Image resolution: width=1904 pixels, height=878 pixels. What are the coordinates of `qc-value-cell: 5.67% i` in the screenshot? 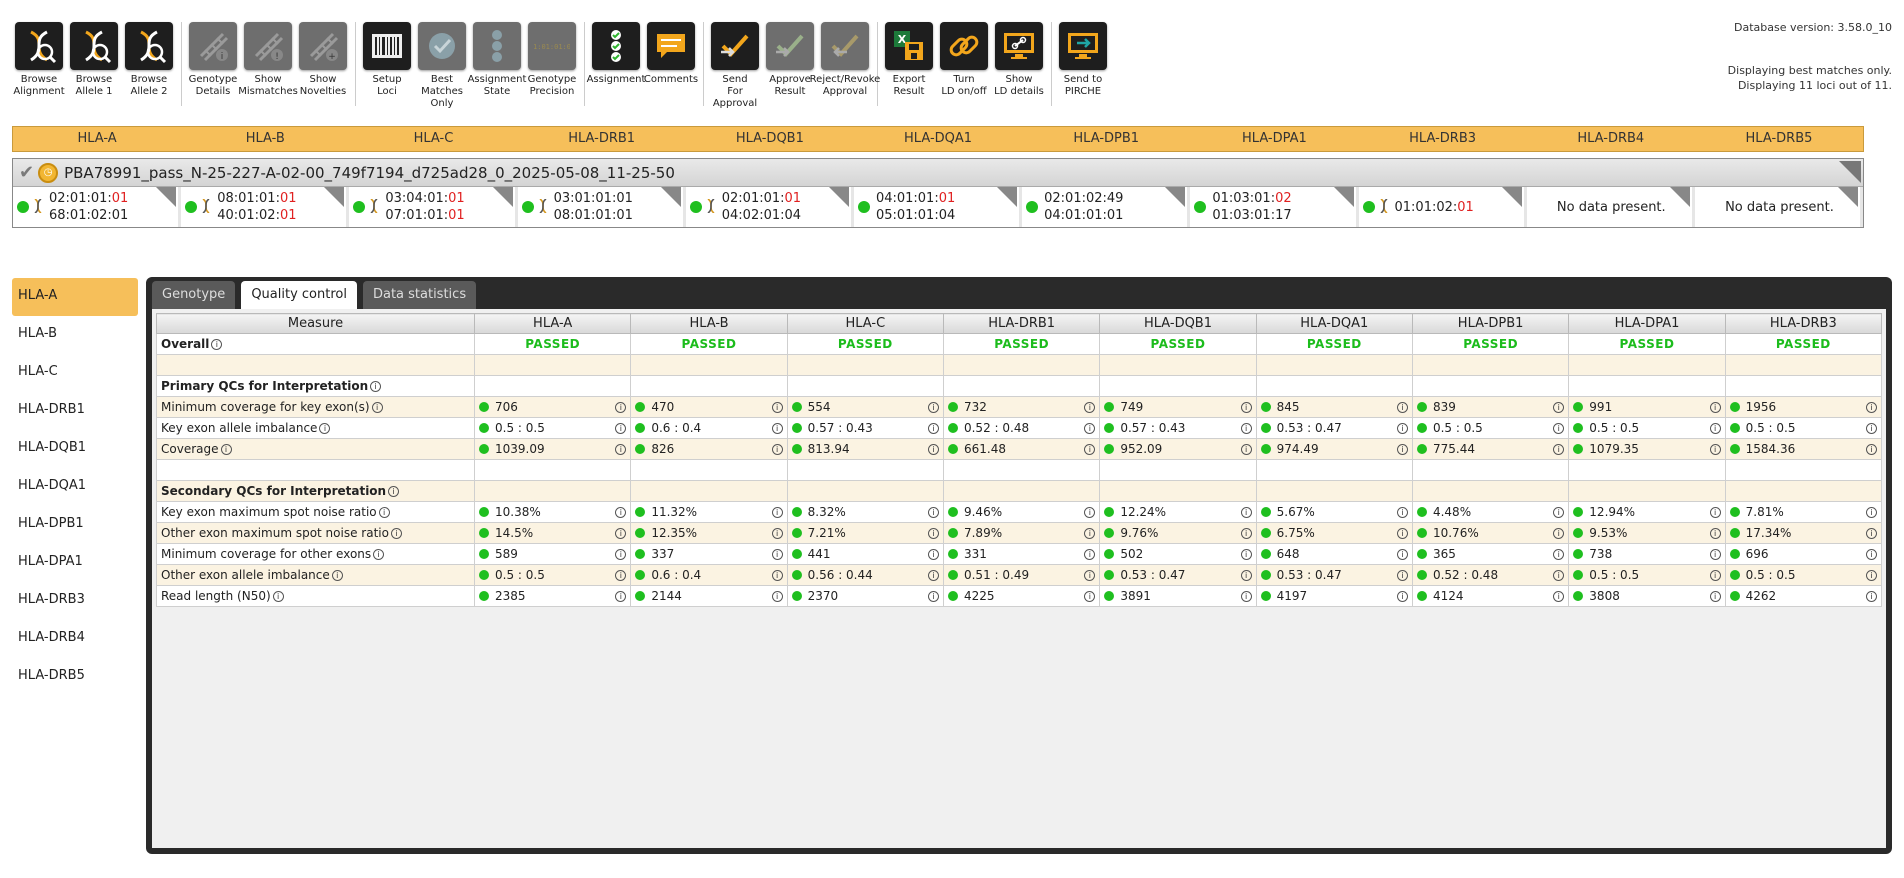 It's located at (1334, 512).